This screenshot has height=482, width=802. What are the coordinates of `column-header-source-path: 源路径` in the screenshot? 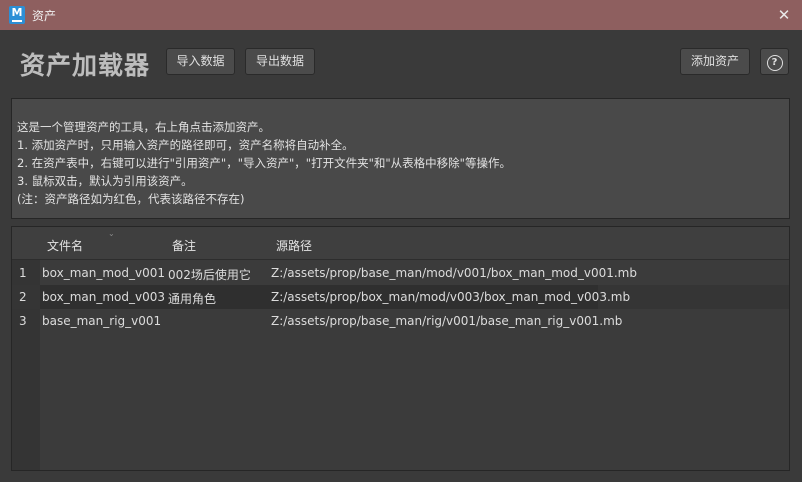 It's located at (294, 245).